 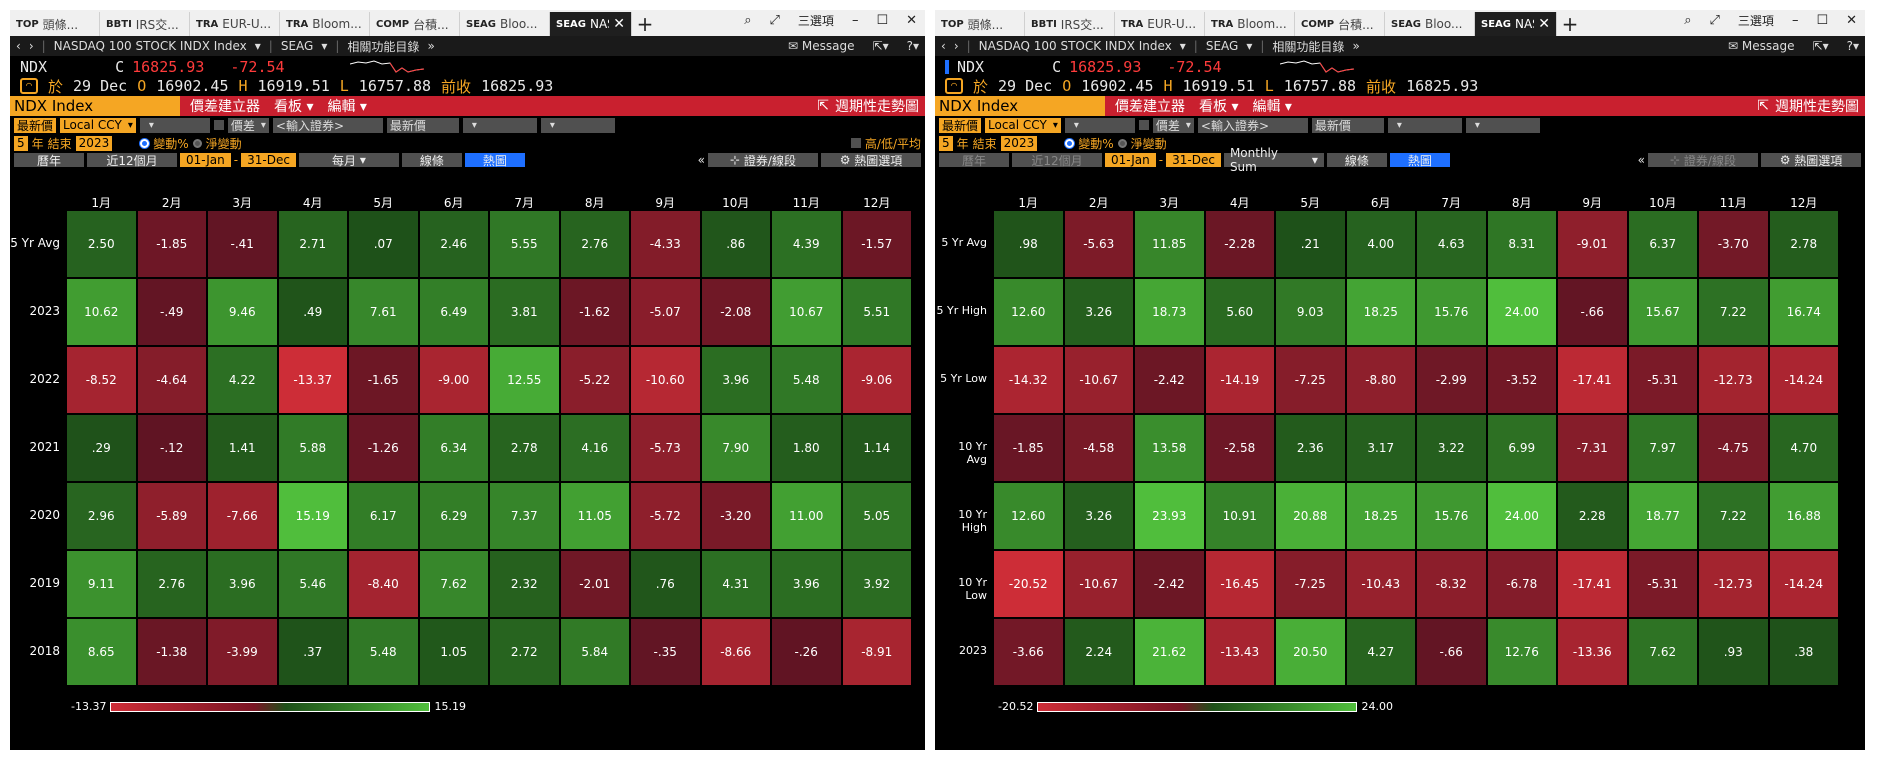 What do you see at coordinates (242, 652) in the screenshot?
I see `heatmap-cell: -3.99` at bounding box center [242, 652].